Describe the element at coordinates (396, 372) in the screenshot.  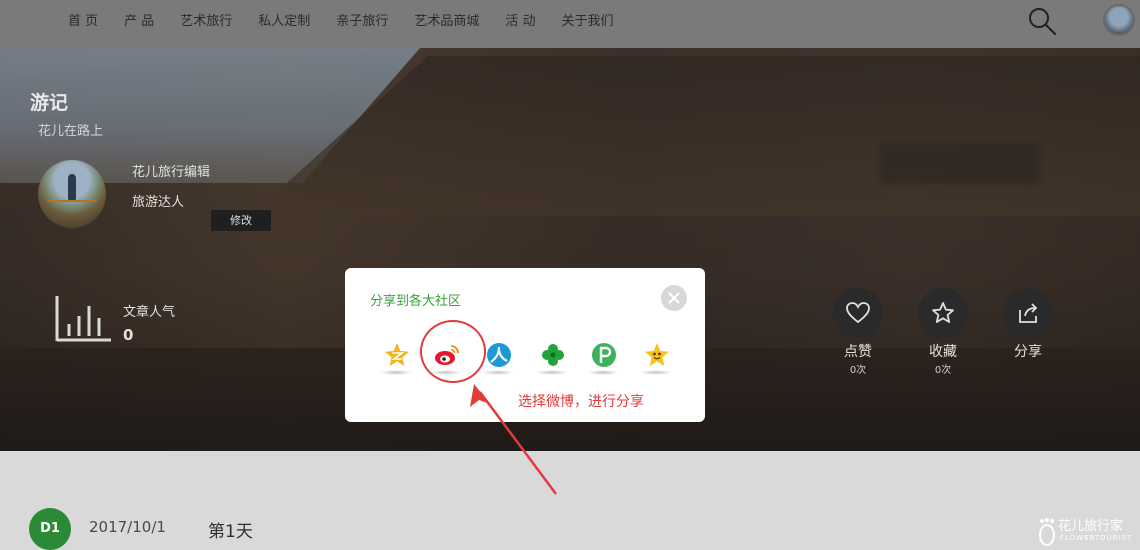
I see `share-qzone-shadow` at that location.